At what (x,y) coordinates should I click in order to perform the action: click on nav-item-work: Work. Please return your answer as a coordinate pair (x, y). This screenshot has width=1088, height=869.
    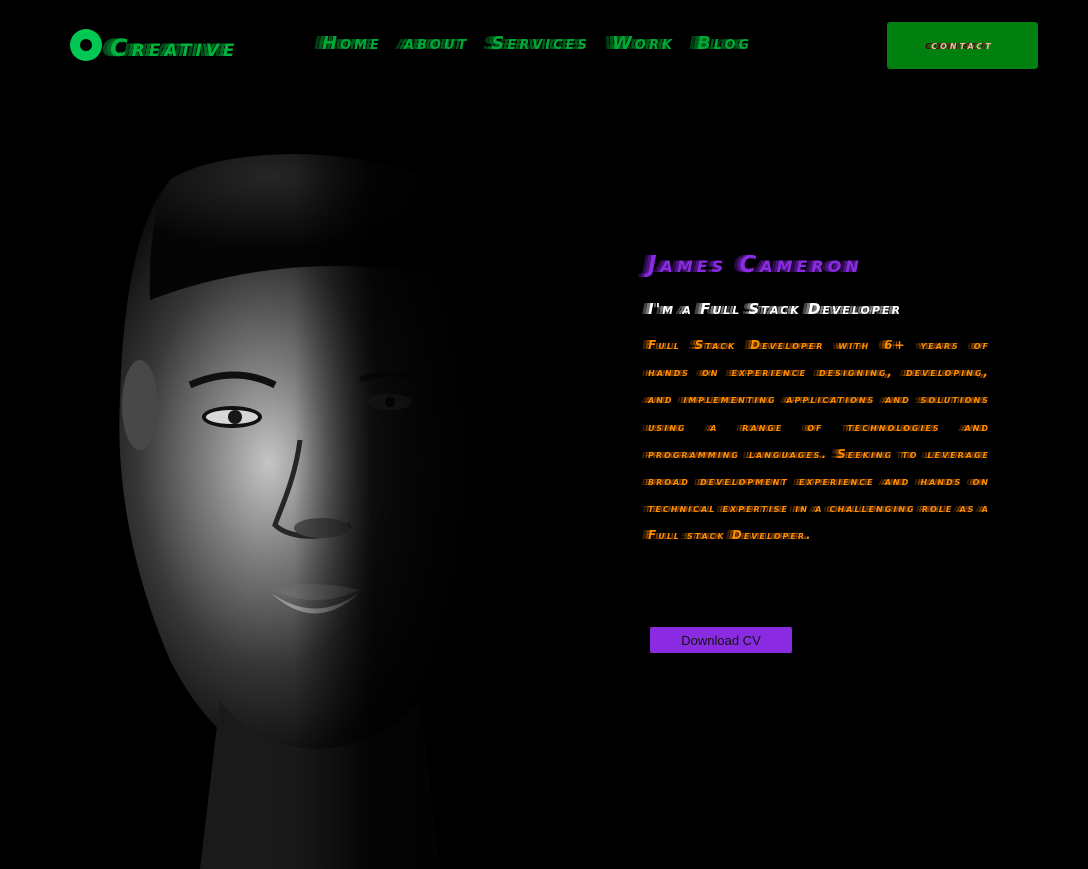
    Looking at the image, I should click on (643, 43).